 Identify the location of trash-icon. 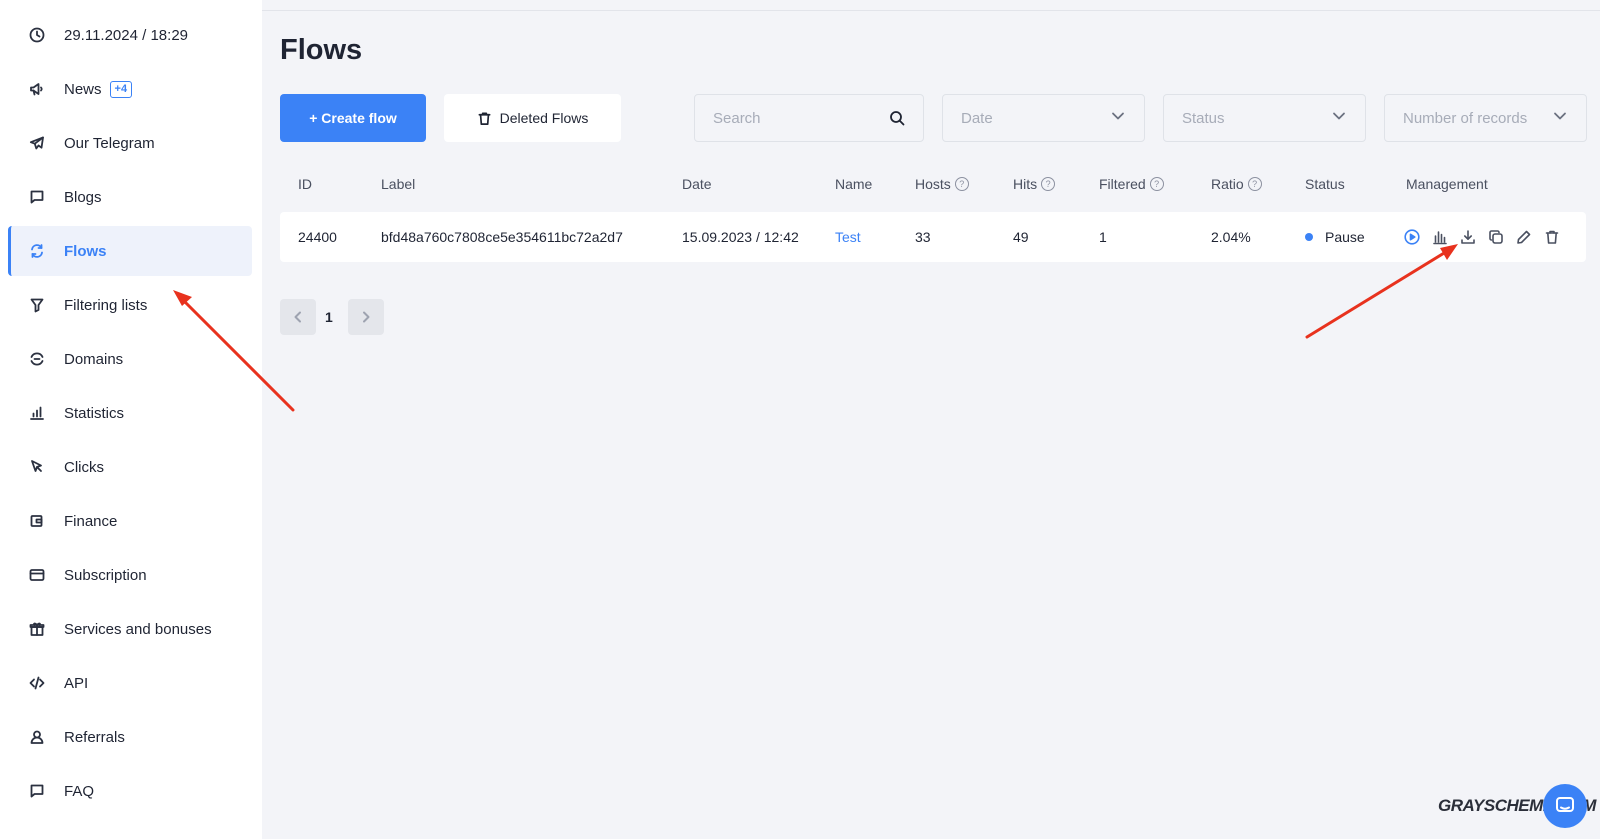
(484, 118).